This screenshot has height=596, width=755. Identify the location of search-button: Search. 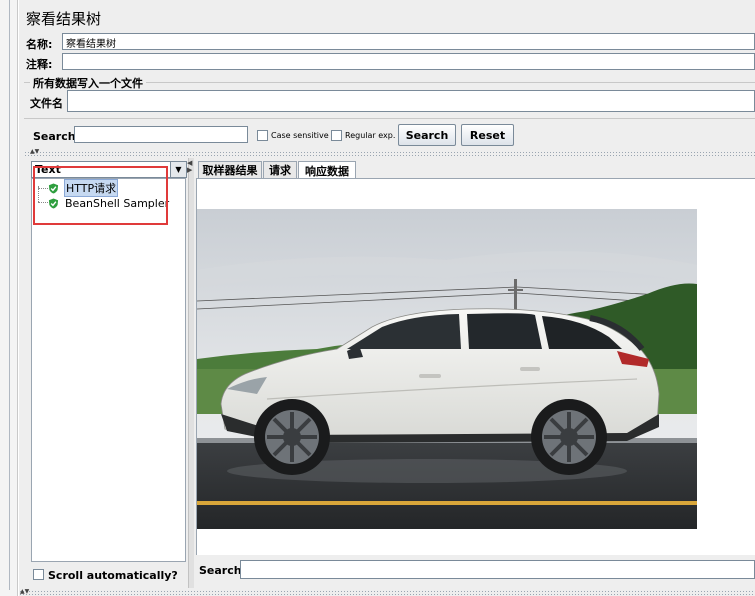
(427, 135).